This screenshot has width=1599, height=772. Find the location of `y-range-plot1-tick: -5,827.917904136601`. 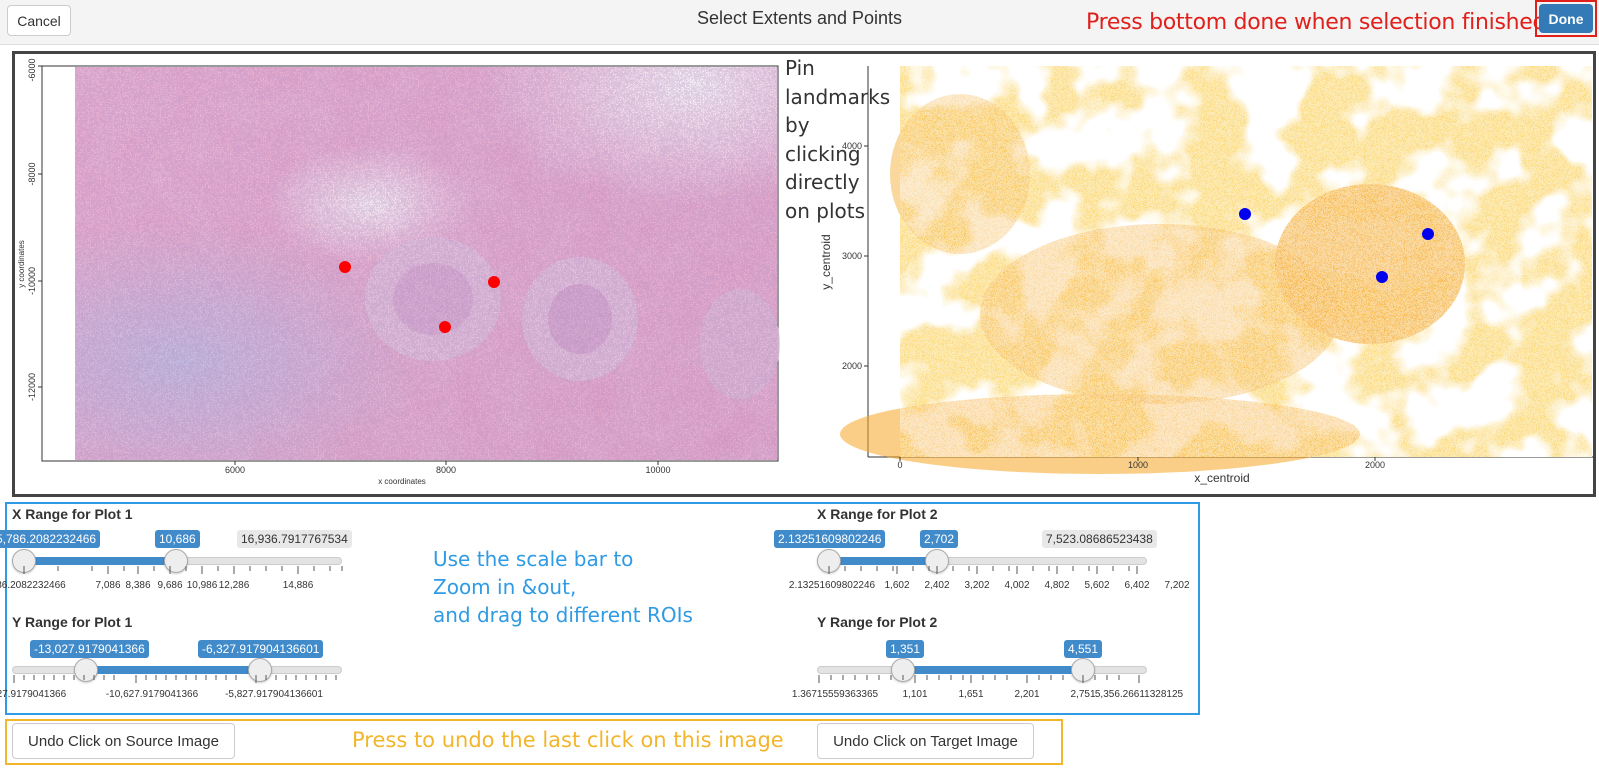

y-range-plot1-tick: -5,827.917904136601 is located at coordinates (274, 694).